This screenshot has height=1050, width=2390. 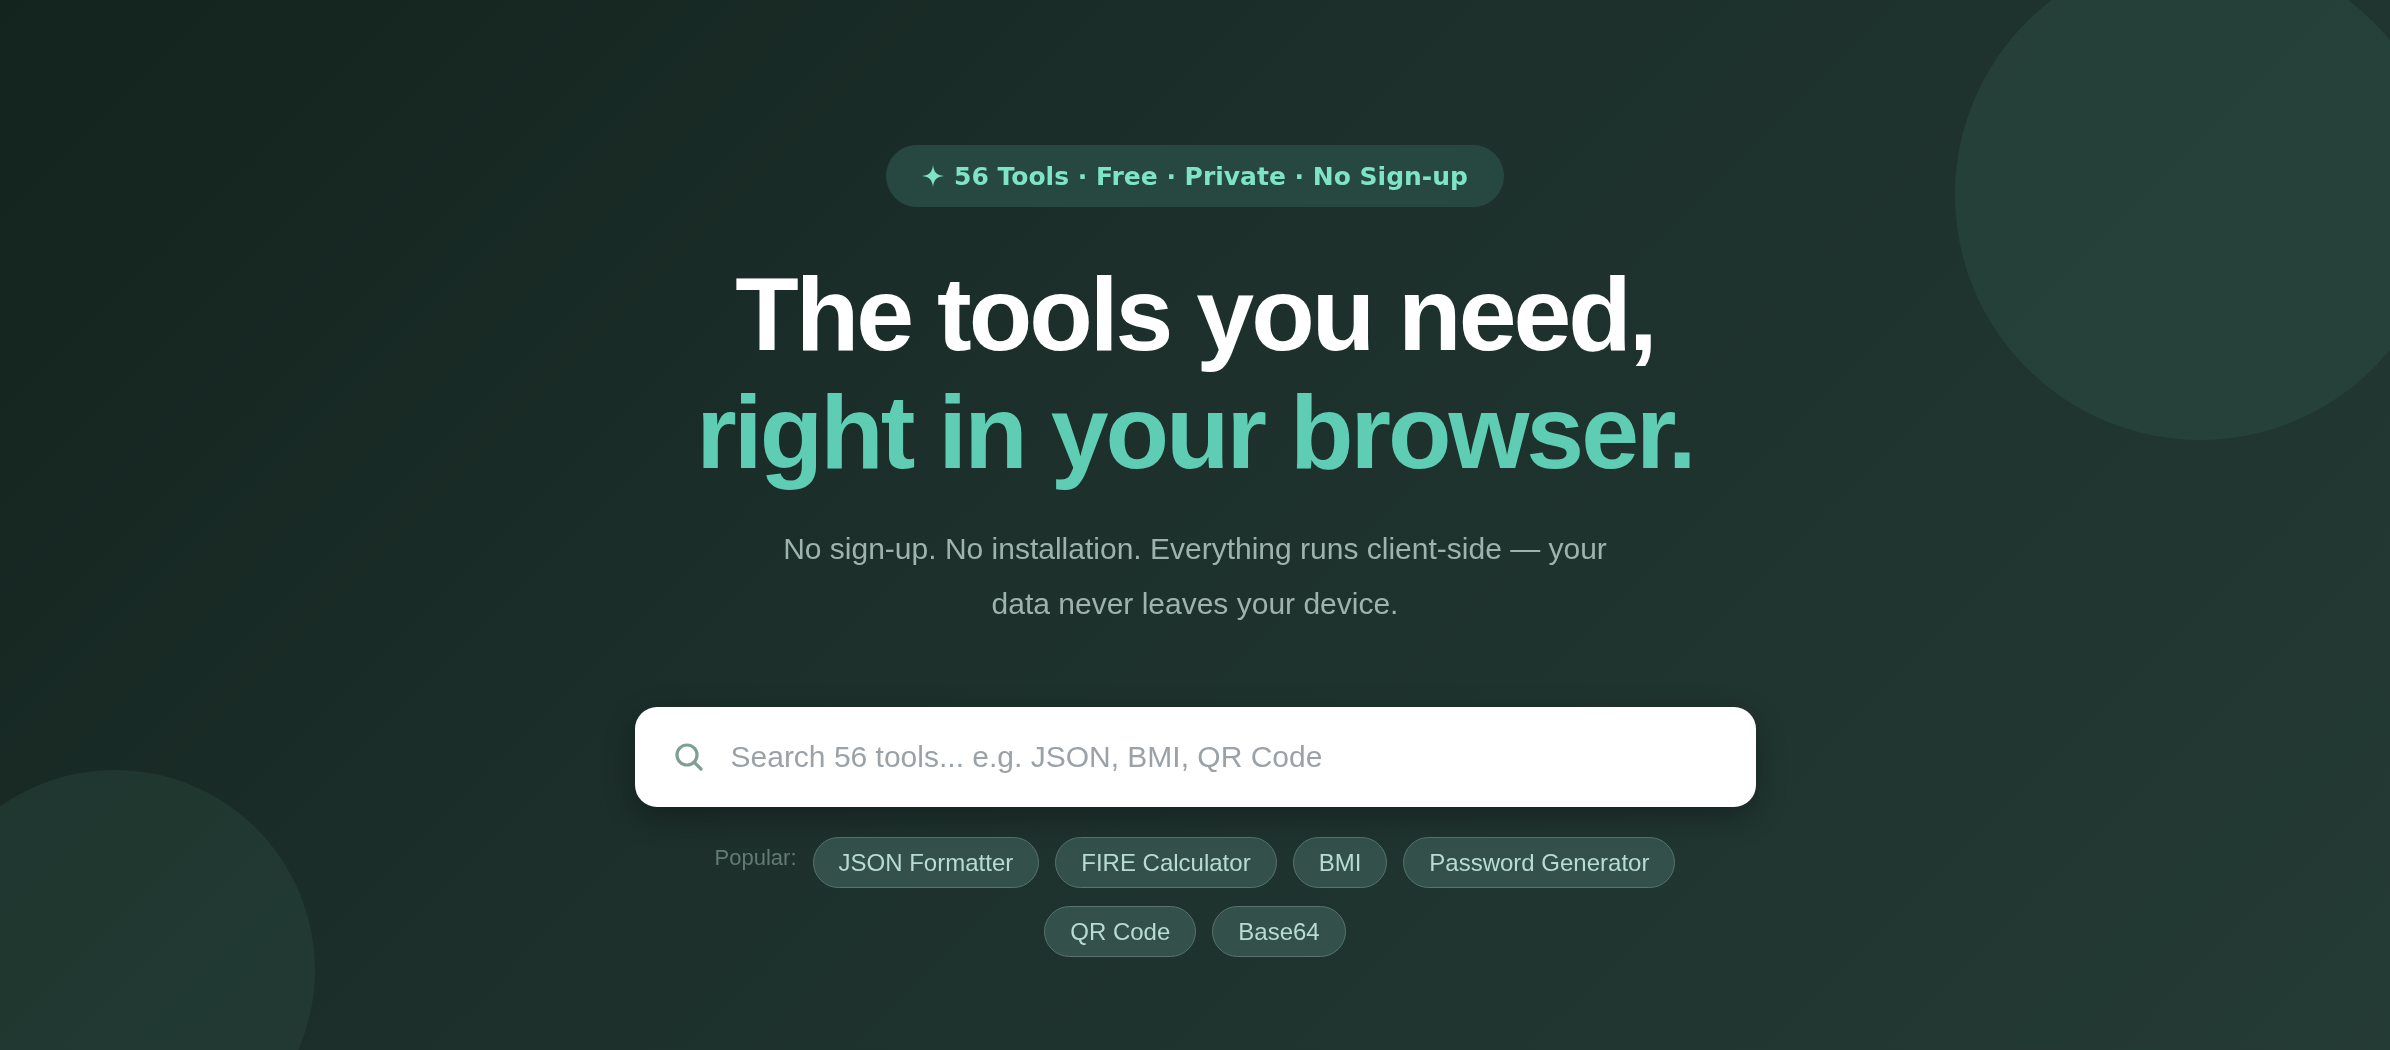 I want to click on tool-chip: Base64, so click(x=1279, y=931).